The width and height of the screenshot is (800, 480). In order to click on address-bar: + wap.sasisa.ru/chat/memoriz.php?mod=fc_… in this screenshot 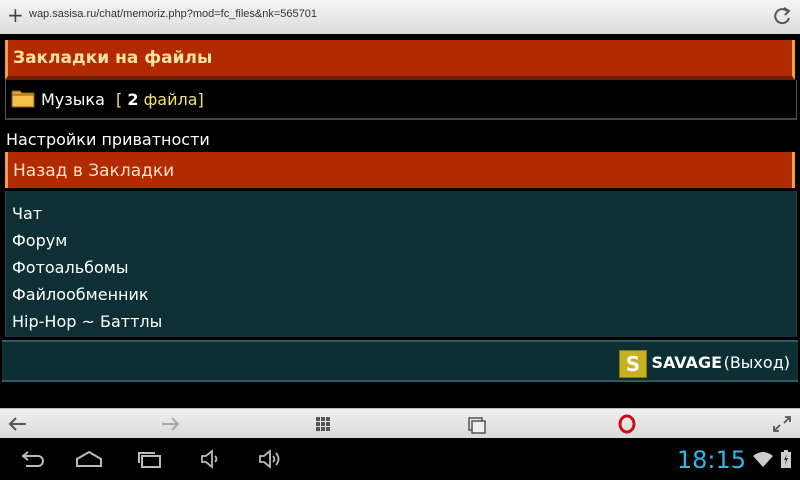, I will do `click(400, 17)`.